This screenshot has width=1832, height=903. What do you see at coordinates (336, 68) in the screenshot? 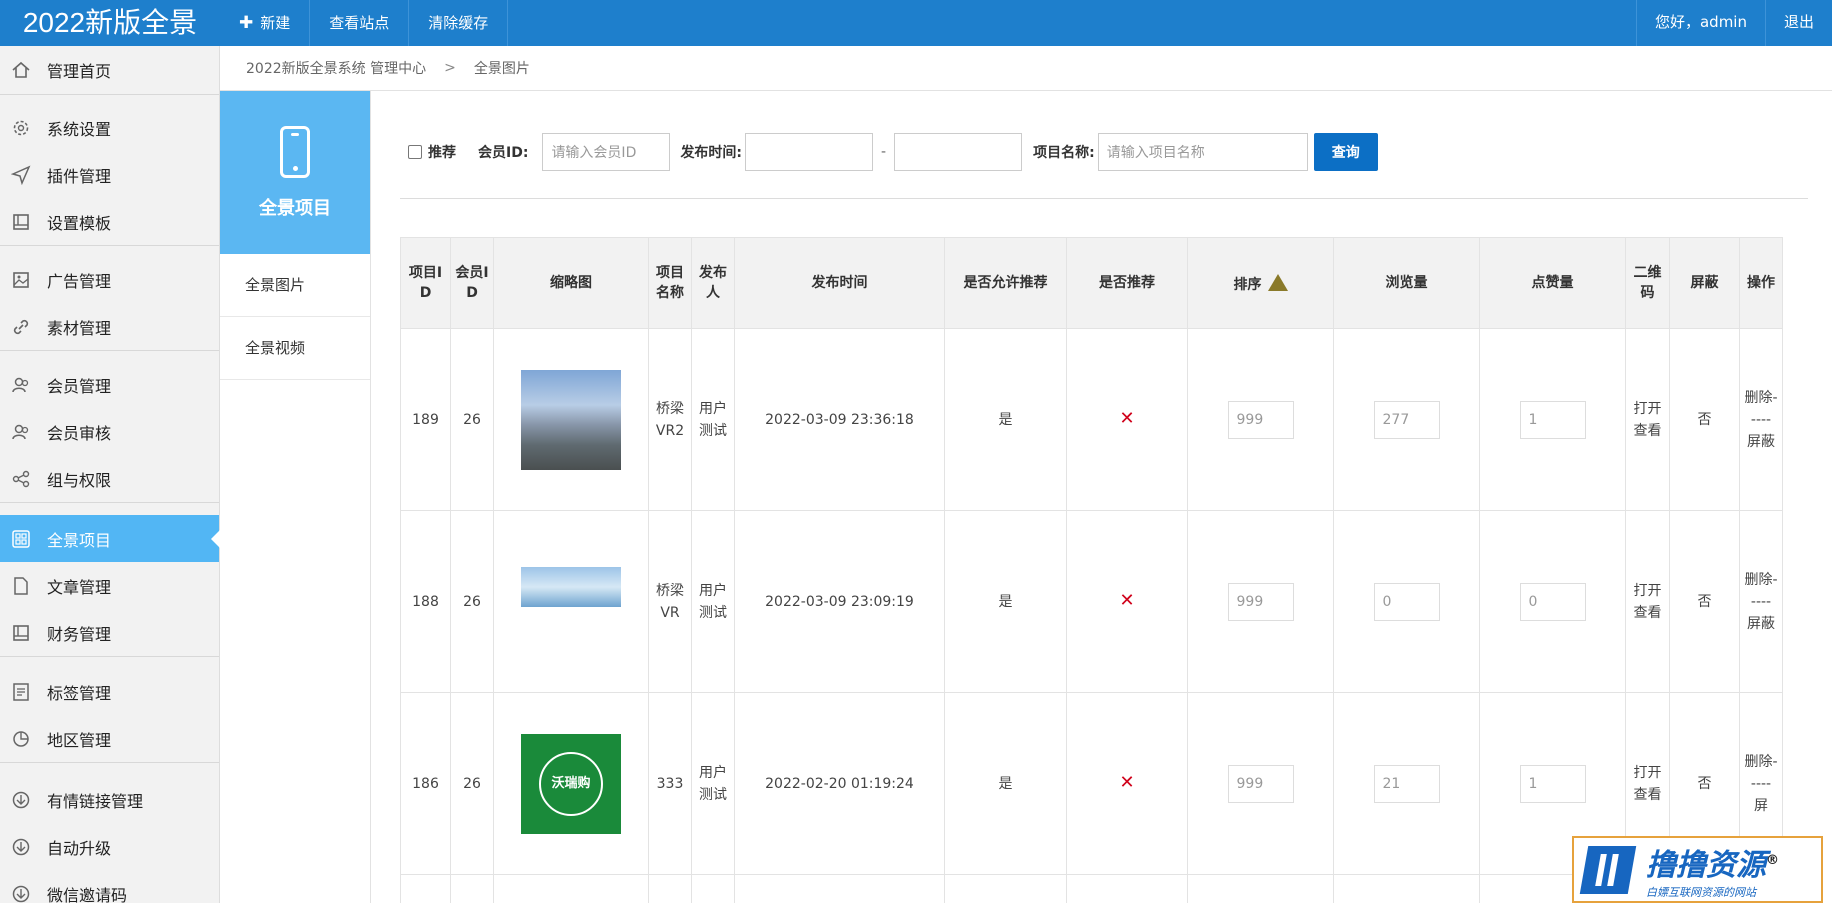
I see `breadcrumb-root: 2022新版全景系统 管理中心` at bounding box center [336, 68].